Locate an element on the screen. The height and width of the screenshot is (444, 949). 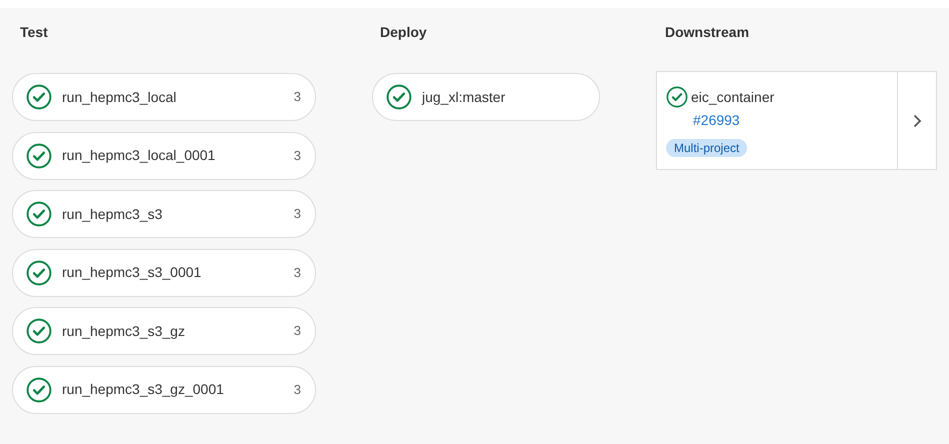
job-pill: run_hepmc3_local 3 is located at coordinates (164, 97).